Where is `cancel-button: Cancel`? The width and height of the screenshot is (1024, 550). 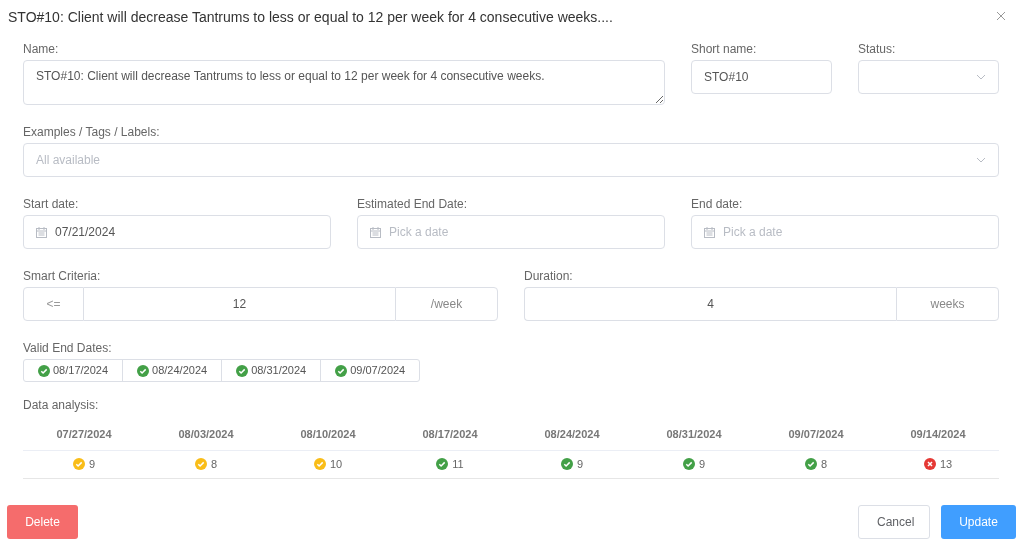 cancel-button: Cancel is located at coordinates (894, 521).